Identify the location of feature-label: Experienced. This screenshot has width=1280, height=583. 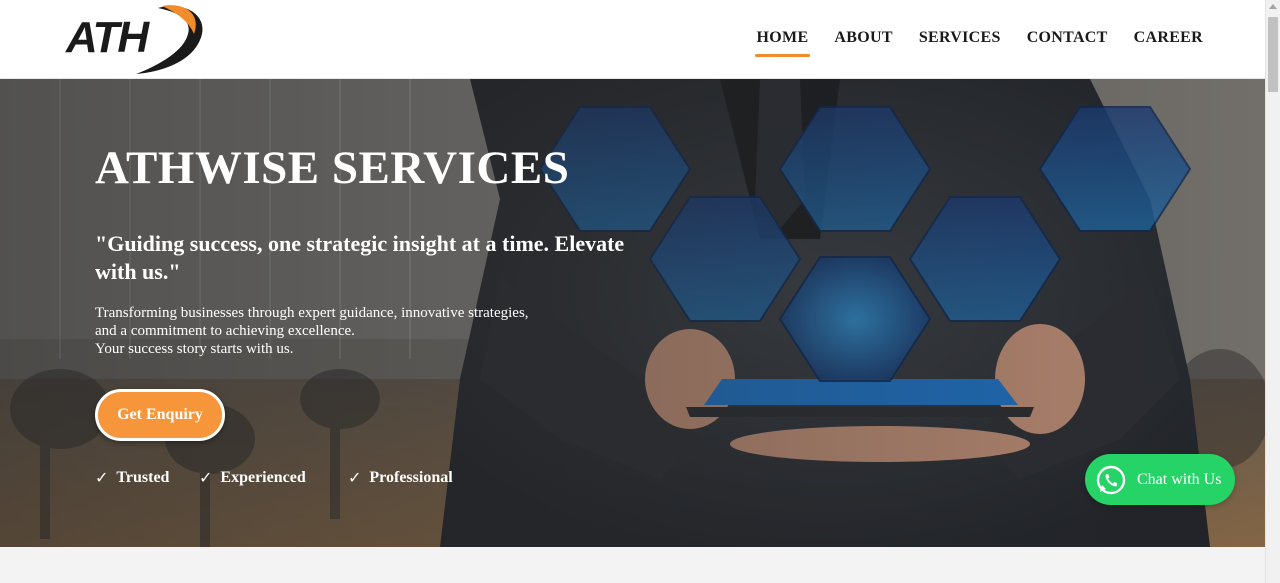
(263, 477).